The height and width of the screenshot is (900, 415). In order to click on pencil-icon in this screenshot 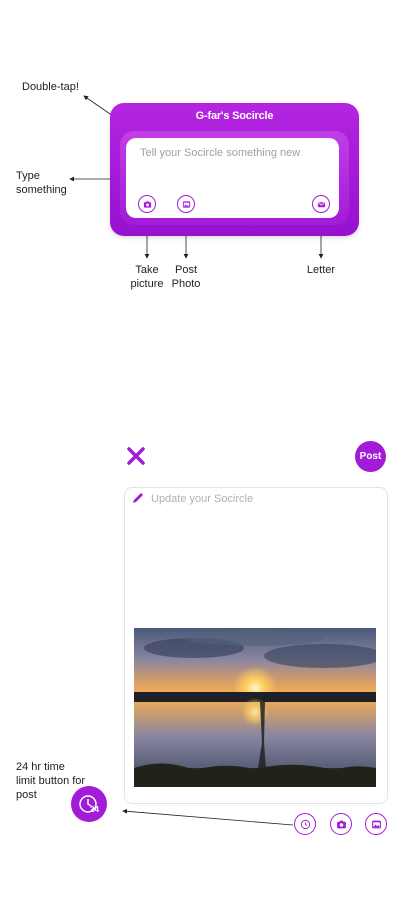, I will do `click(138, 498)`.